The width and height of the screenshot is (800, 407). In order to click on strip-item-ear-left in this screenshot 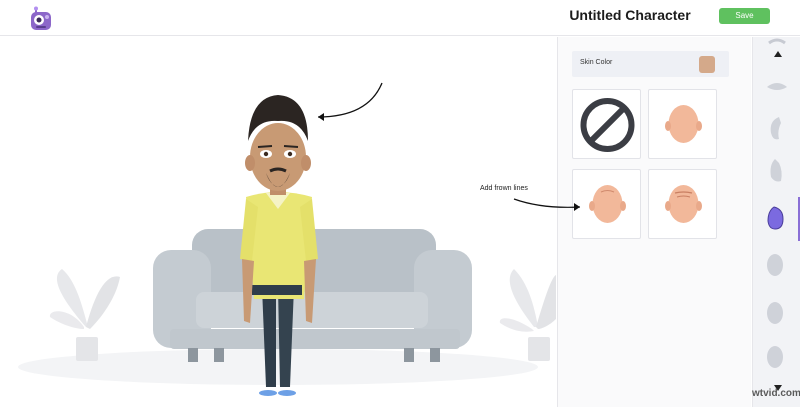, I will do `click(776, 129)`.